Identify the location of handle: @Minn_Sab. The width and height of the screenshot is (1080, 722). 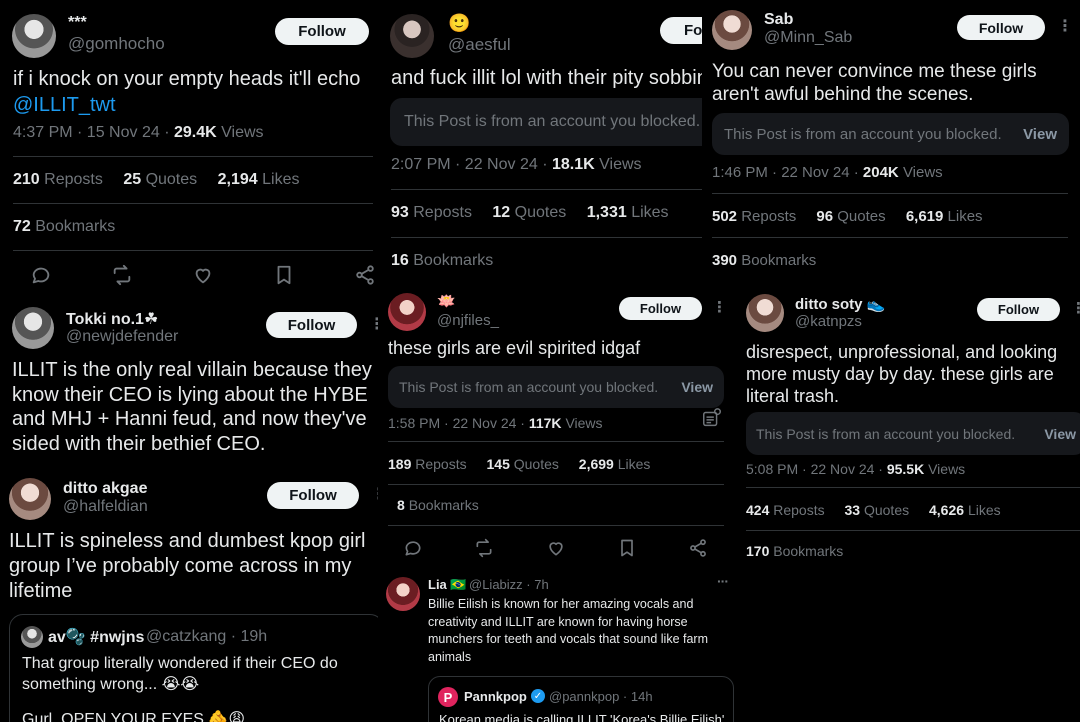
(808, 38).